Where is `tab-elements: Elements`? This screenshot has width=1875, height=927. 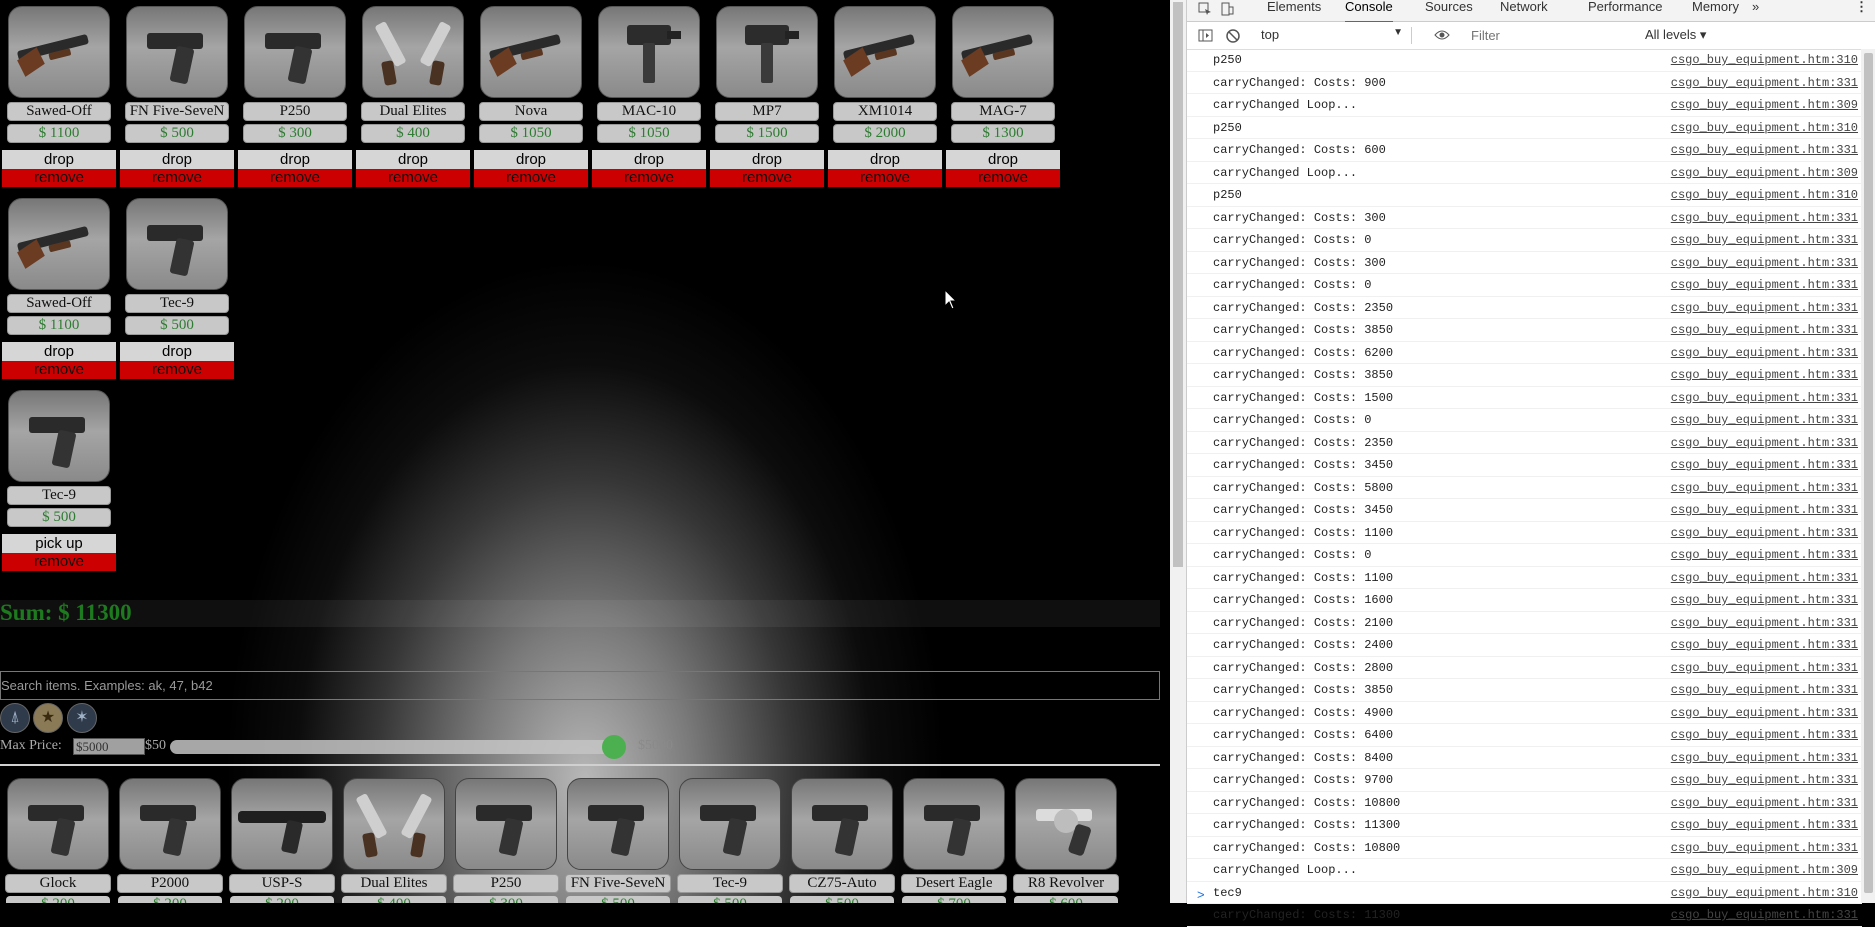 tab-elements: Elements is located at coordinates (1294, 10).